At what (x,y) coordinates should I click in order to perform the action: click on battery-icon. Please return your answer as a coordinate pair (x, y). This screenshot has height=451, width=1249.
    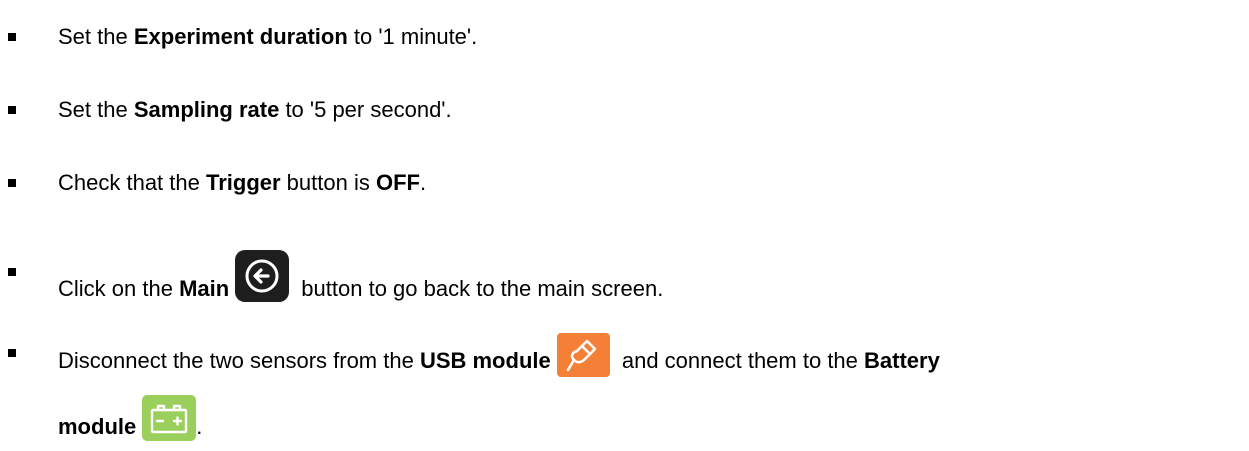
    Looking at the image, I should click on (169, 418).